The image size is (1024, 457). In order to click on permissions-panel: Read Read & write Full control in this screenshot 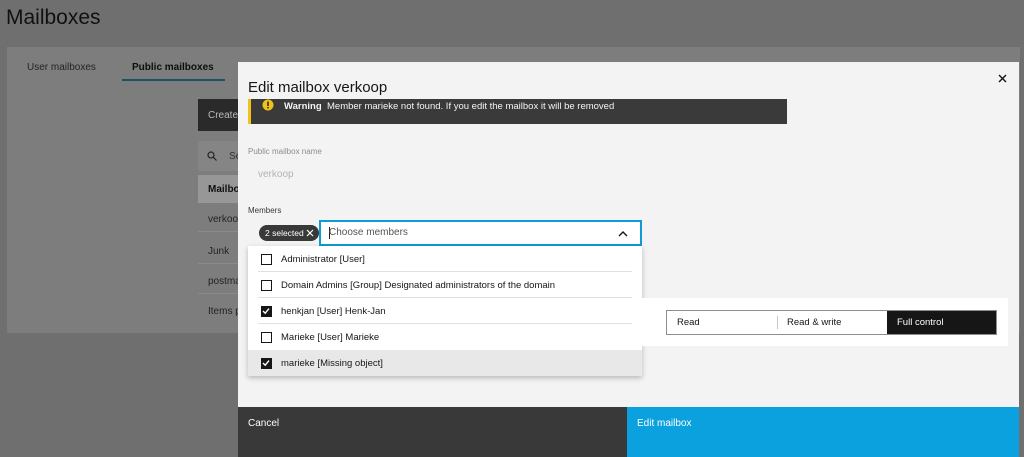, I will do `click(825, 322)`.